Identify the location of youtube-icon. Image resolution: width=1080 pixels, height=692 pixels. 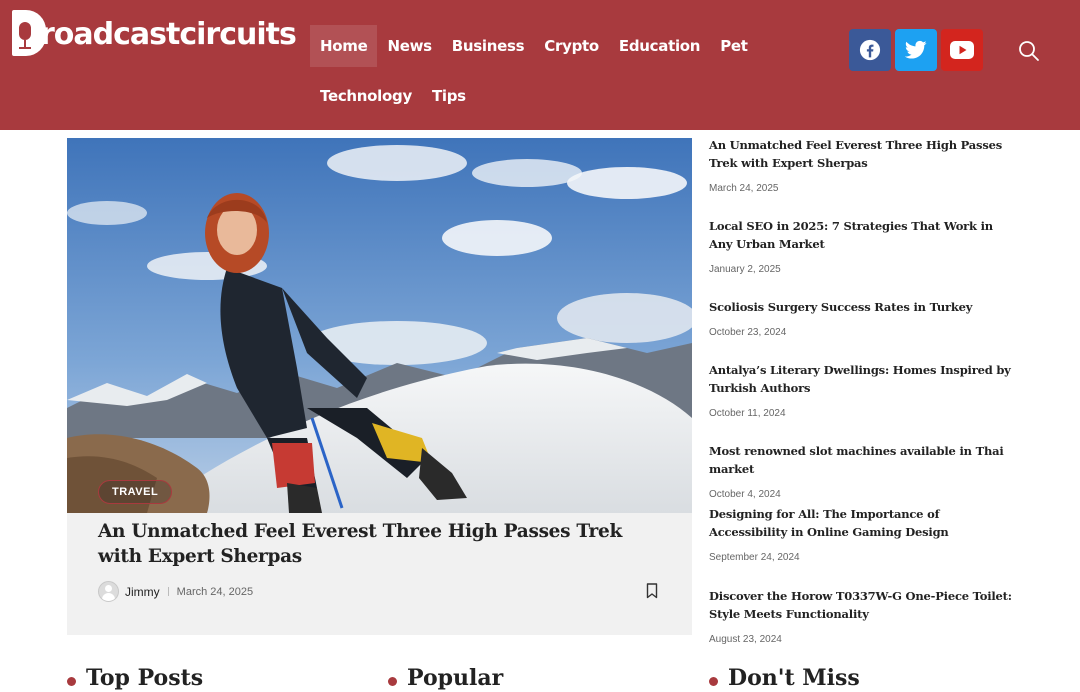
(962, 50).